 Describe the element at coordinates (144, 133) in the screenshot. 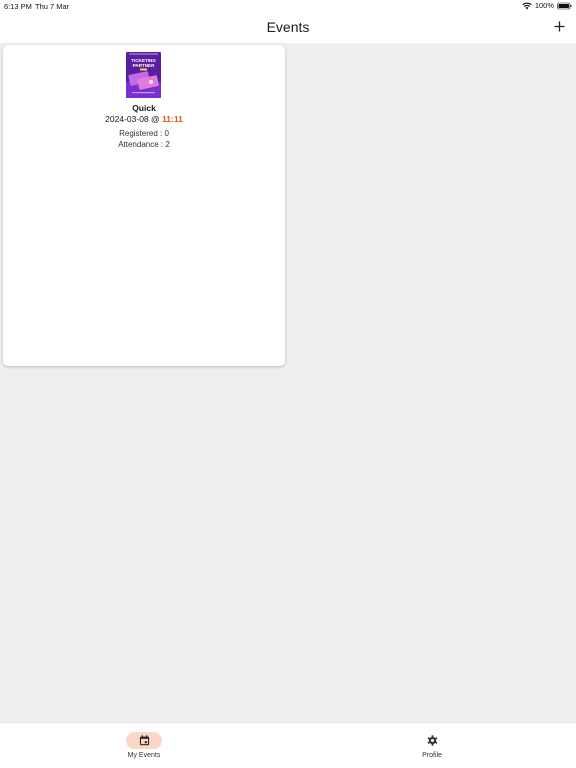

I see `event-registered-count: Registered : 0` at that location.